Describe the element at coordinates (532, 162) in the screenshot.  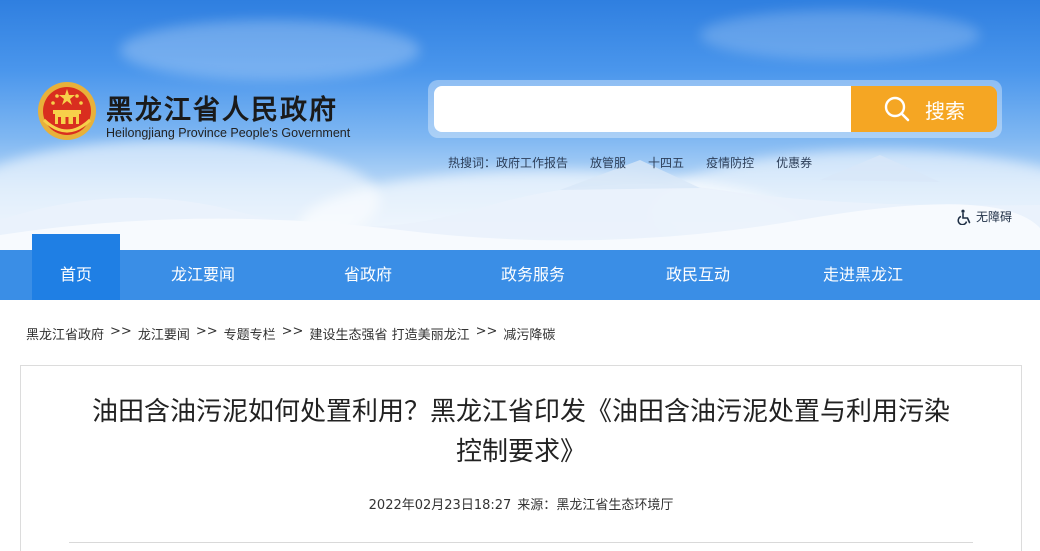
I see `hot-search-item: 政府工作报告` at that location.